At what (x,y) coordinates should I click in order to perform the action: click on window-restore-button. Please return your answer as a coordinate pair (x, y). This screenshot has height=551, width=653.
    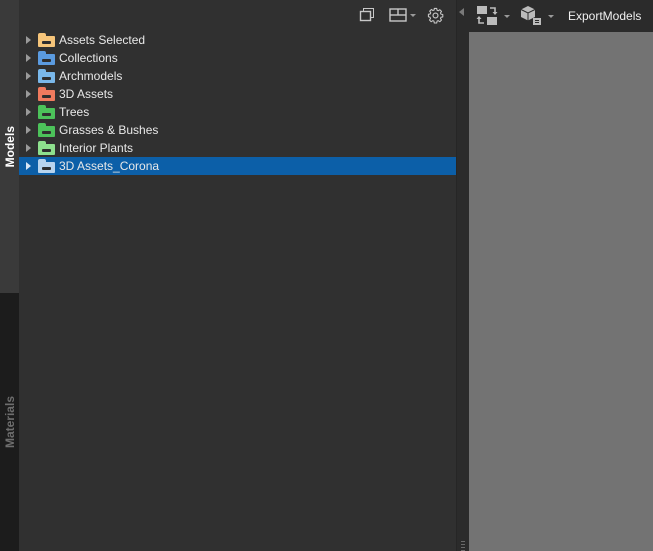
    Looking at the image, I should click on (367, 15).